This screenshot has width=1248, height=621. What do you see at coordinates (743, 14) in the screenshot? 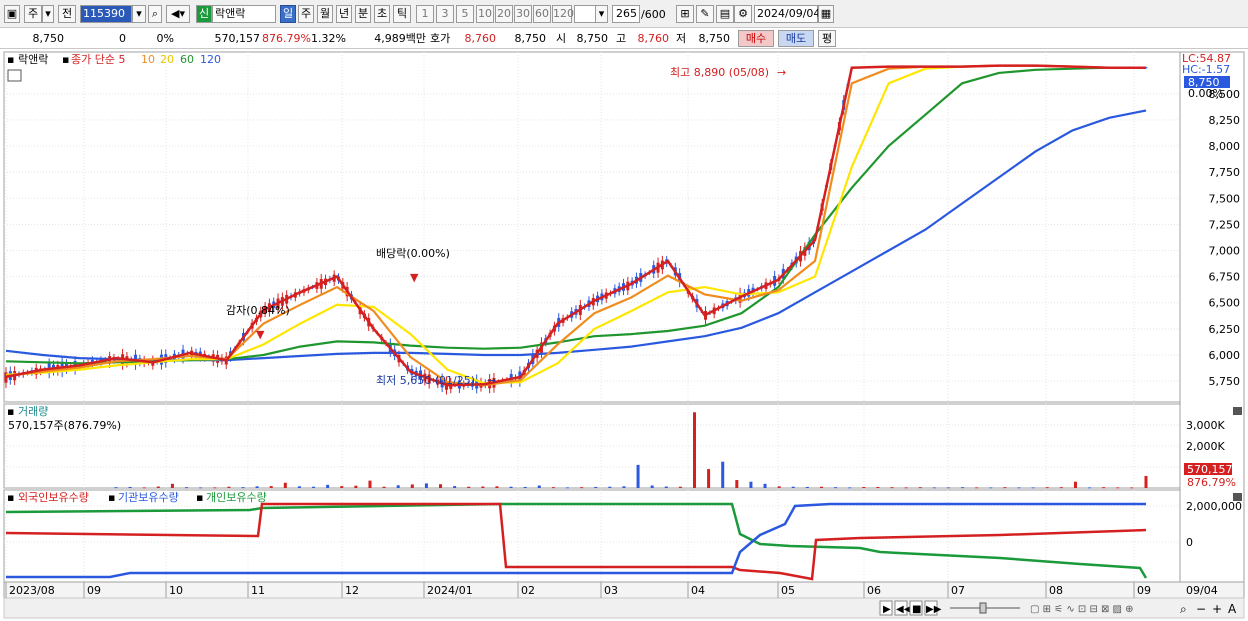
I see `gear-icon: ⚙` at bounding box center [743, 14].